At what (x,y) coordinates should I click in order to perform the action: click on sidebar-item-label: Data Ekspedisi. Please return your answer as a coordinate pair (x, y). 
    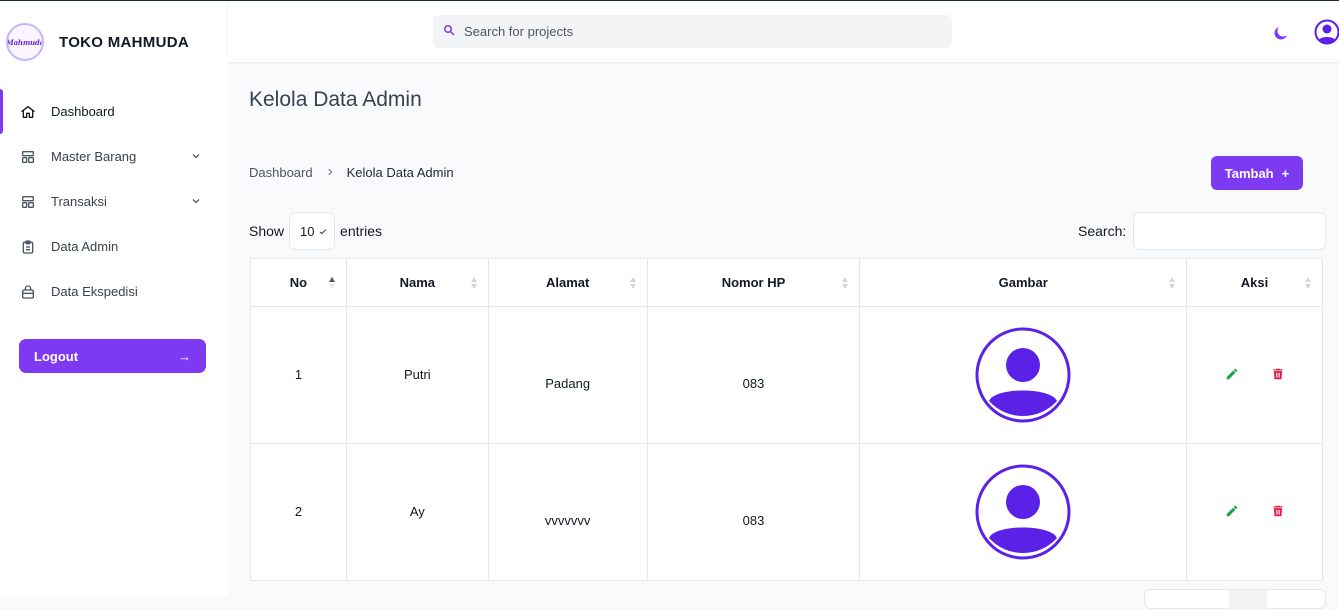
    Looking at the image, I should click on (94, 291).